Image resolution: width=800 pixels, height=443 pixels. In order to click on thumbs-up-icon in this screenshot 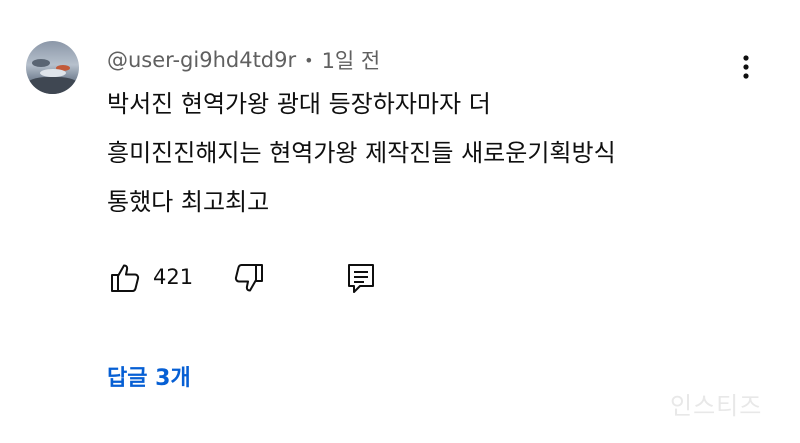, I will do `click(125, 278)`.